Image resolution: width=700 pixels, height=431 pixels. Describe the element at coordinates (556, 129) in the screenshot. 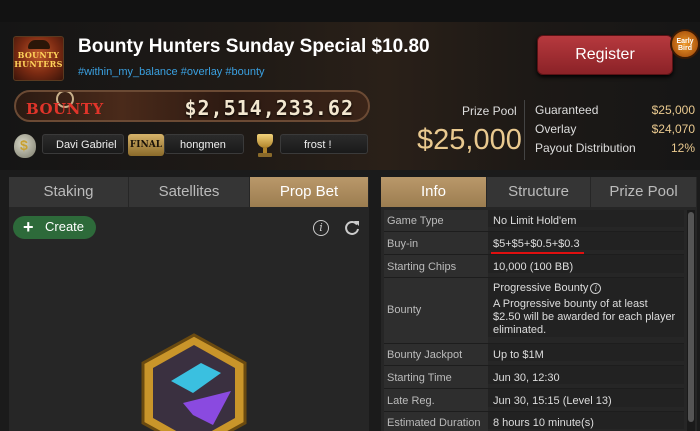

I see `overlay-label: Overlay` at that location.